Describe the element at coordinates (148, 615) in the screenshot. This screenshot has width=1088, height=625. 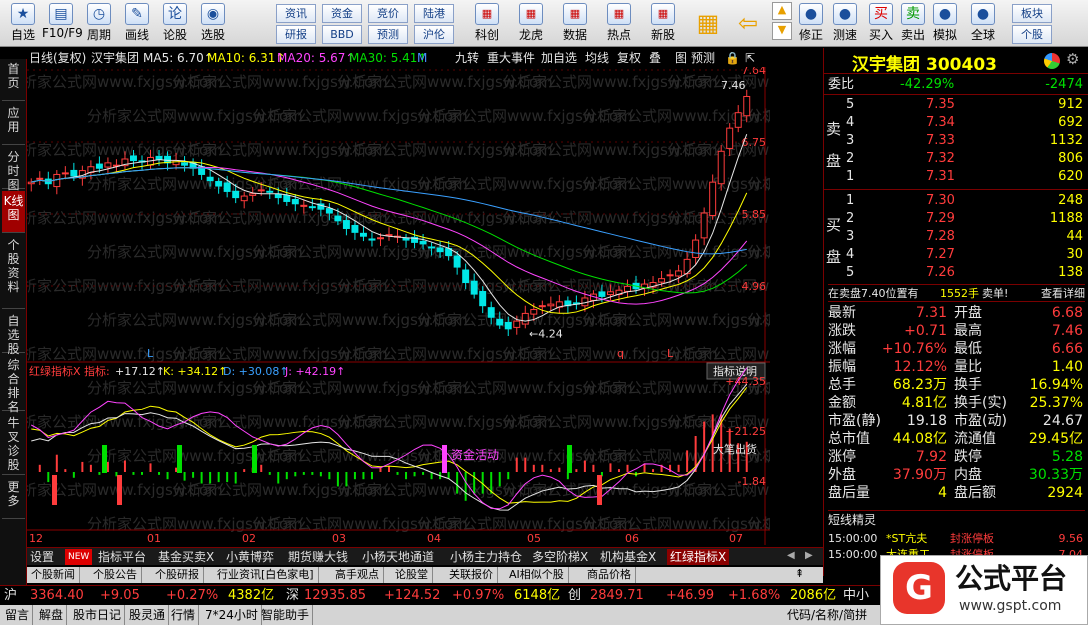
I see `status-item-3: 股灵通` at that location.